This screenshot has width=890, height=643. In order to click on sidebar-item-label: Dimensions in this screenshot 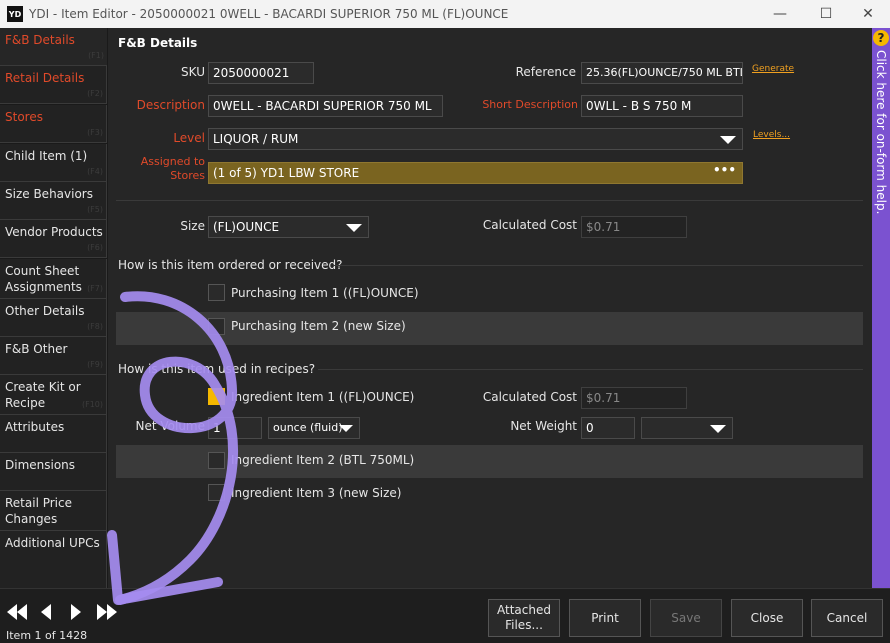, I will do `click(40, 465)`.